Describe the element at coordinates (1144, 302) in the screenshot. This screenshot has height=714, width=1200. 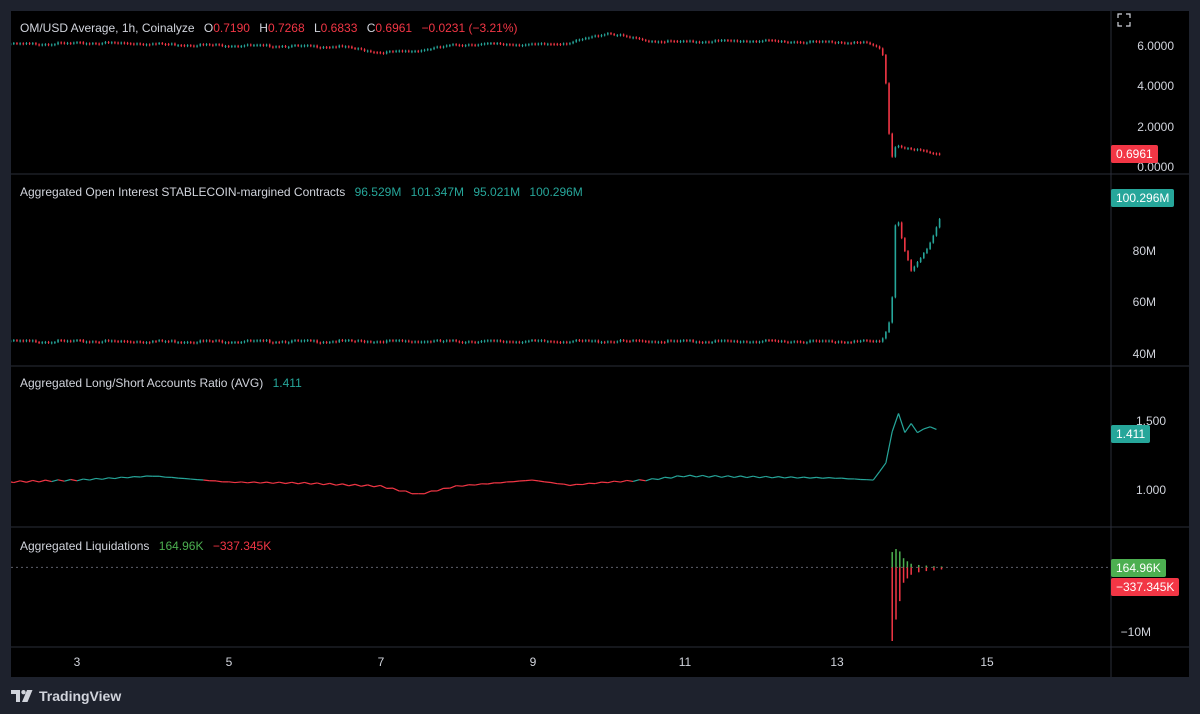
I see `oi-axis-label: 60M` at that location.